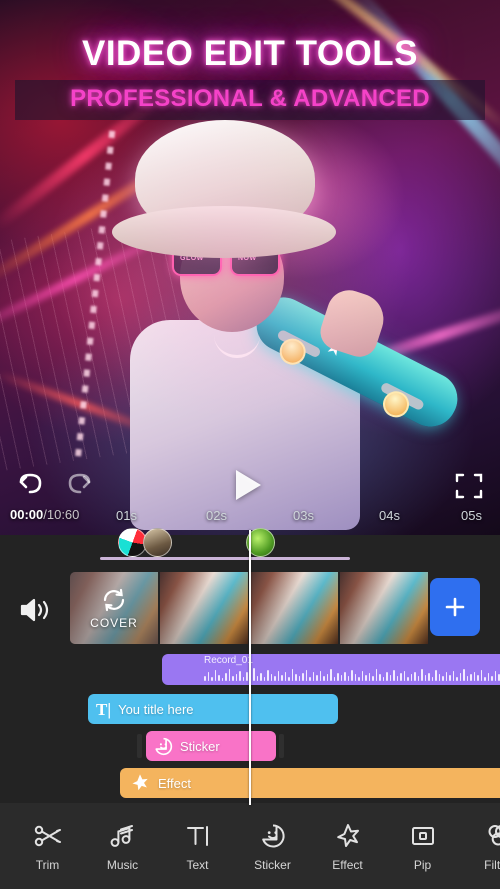 Image resolution: width=500 pixels, height=889 pixels. Describe the element at coordinates (250, 667) in the screenshot. I see `playhead` at that location.